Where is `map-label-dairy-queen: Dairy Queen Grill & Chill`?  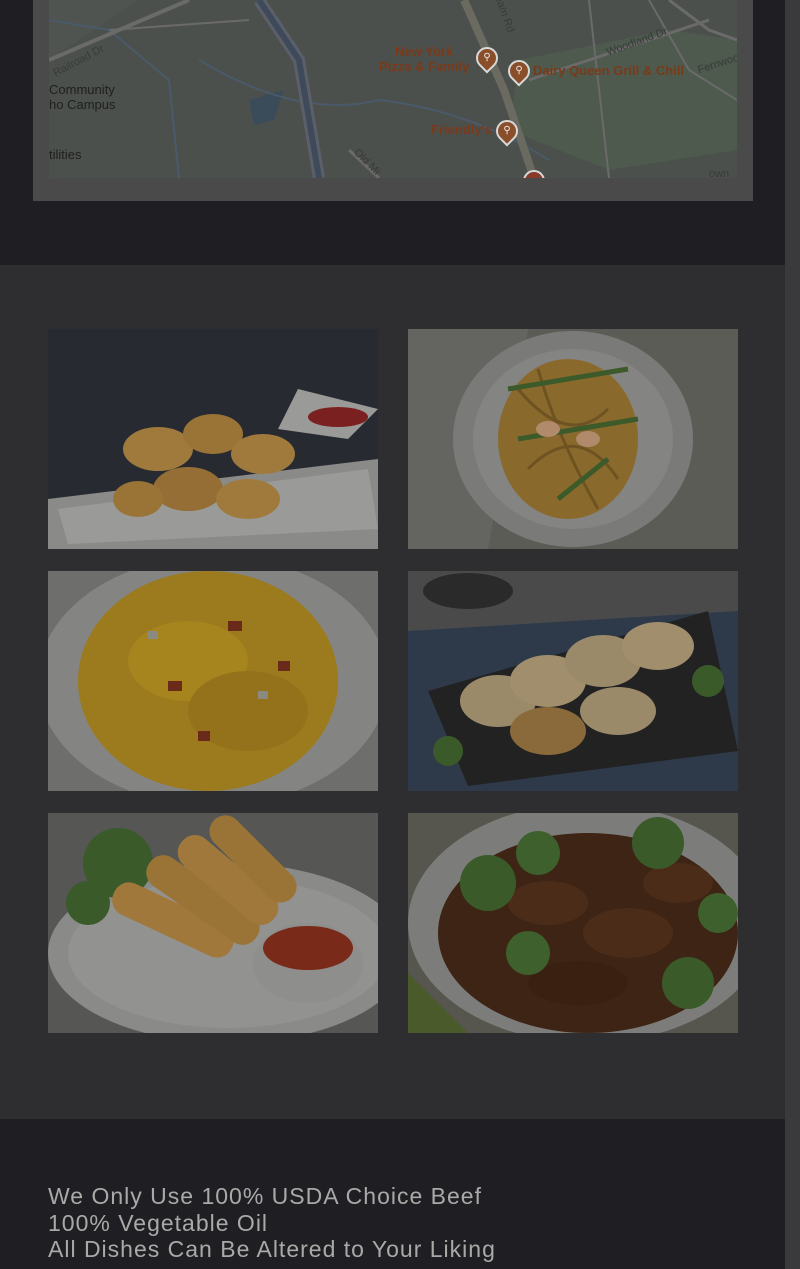 map-label-dairy-queen: Dairy Queen Grill & Chill is located at coordinates (608, 70).